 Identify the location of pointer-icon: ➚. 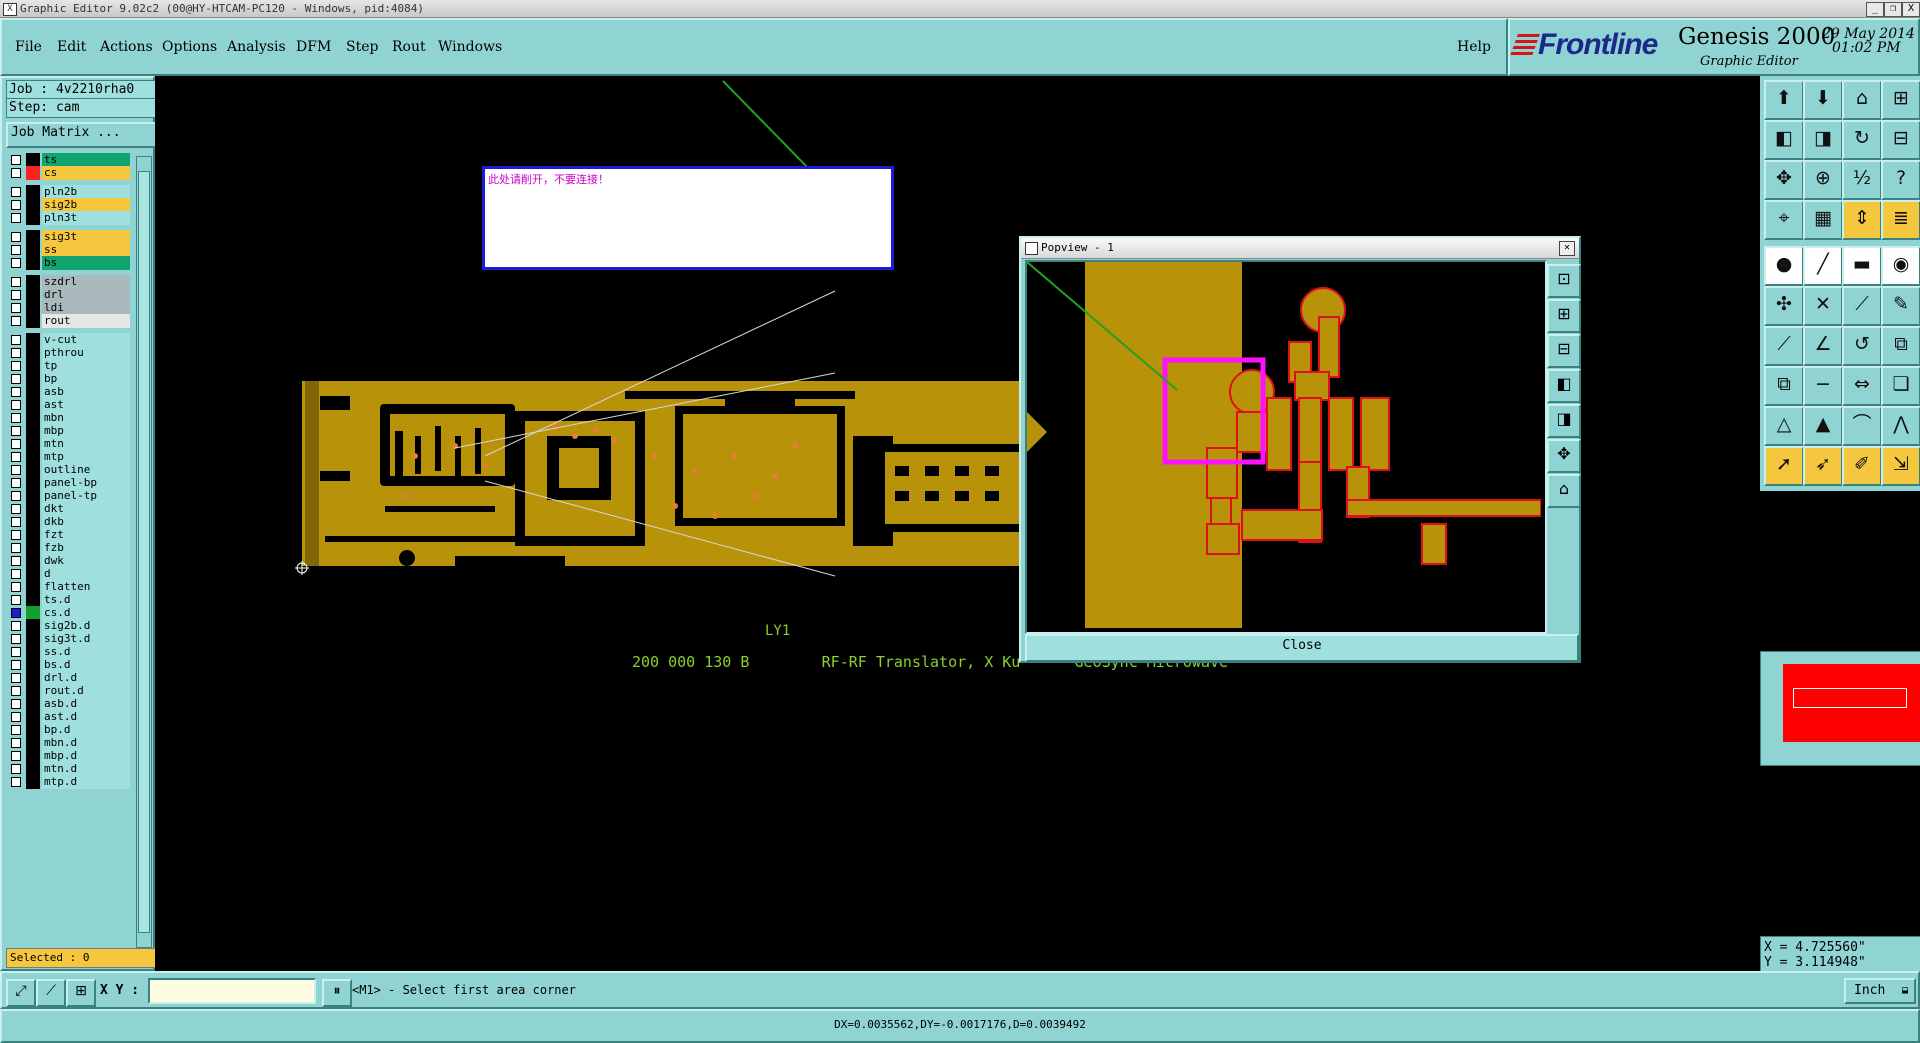
(1784, 466).